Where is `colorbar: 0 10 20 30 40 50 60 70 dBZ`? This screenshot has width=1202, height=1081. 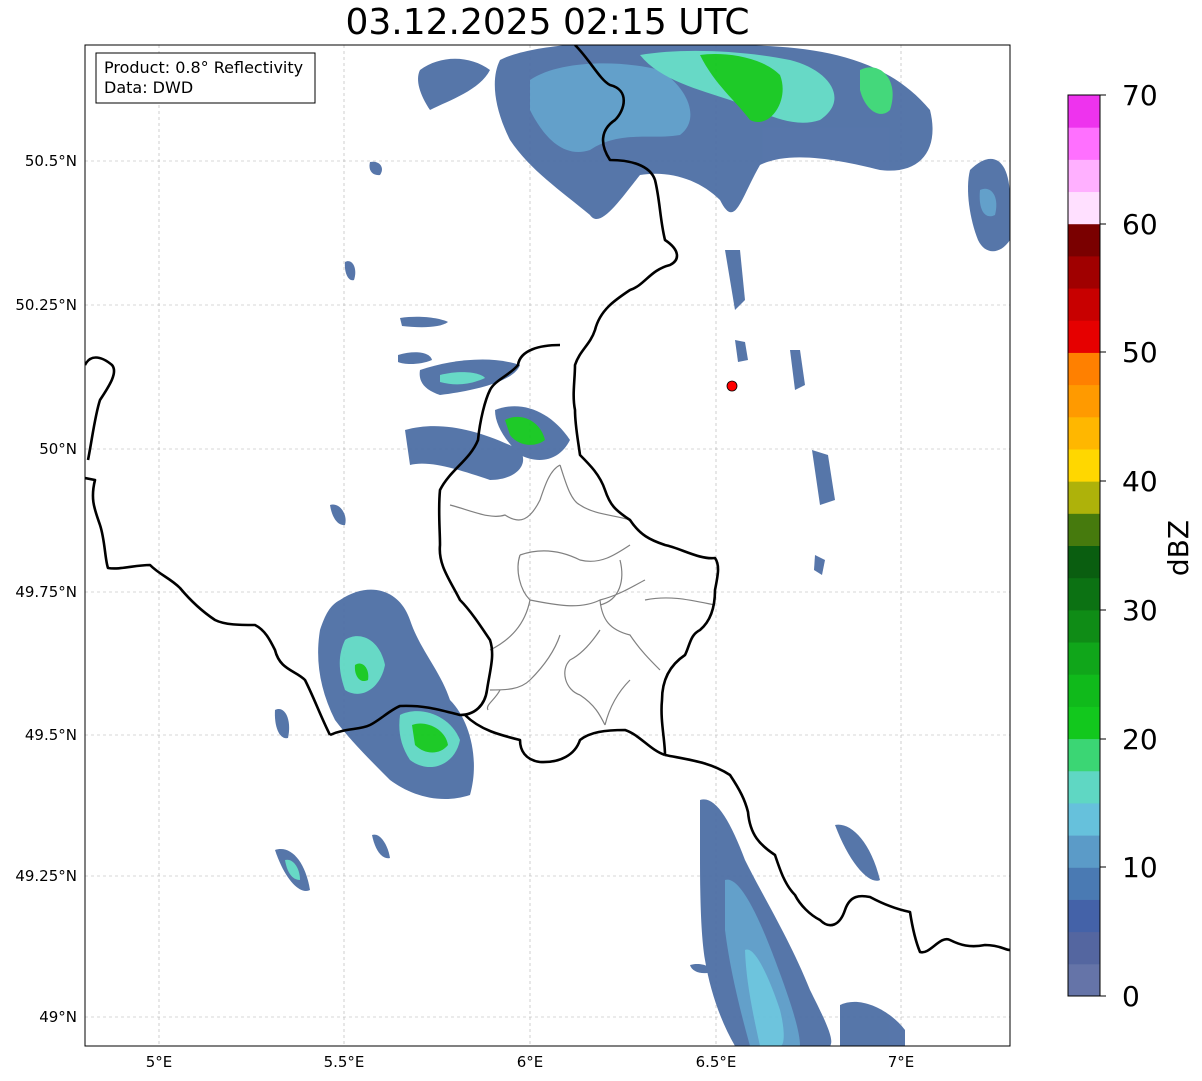
colorbar: 0 10 20 30 40 50 60 70 dBZ is located at coordinates (1131, 546).